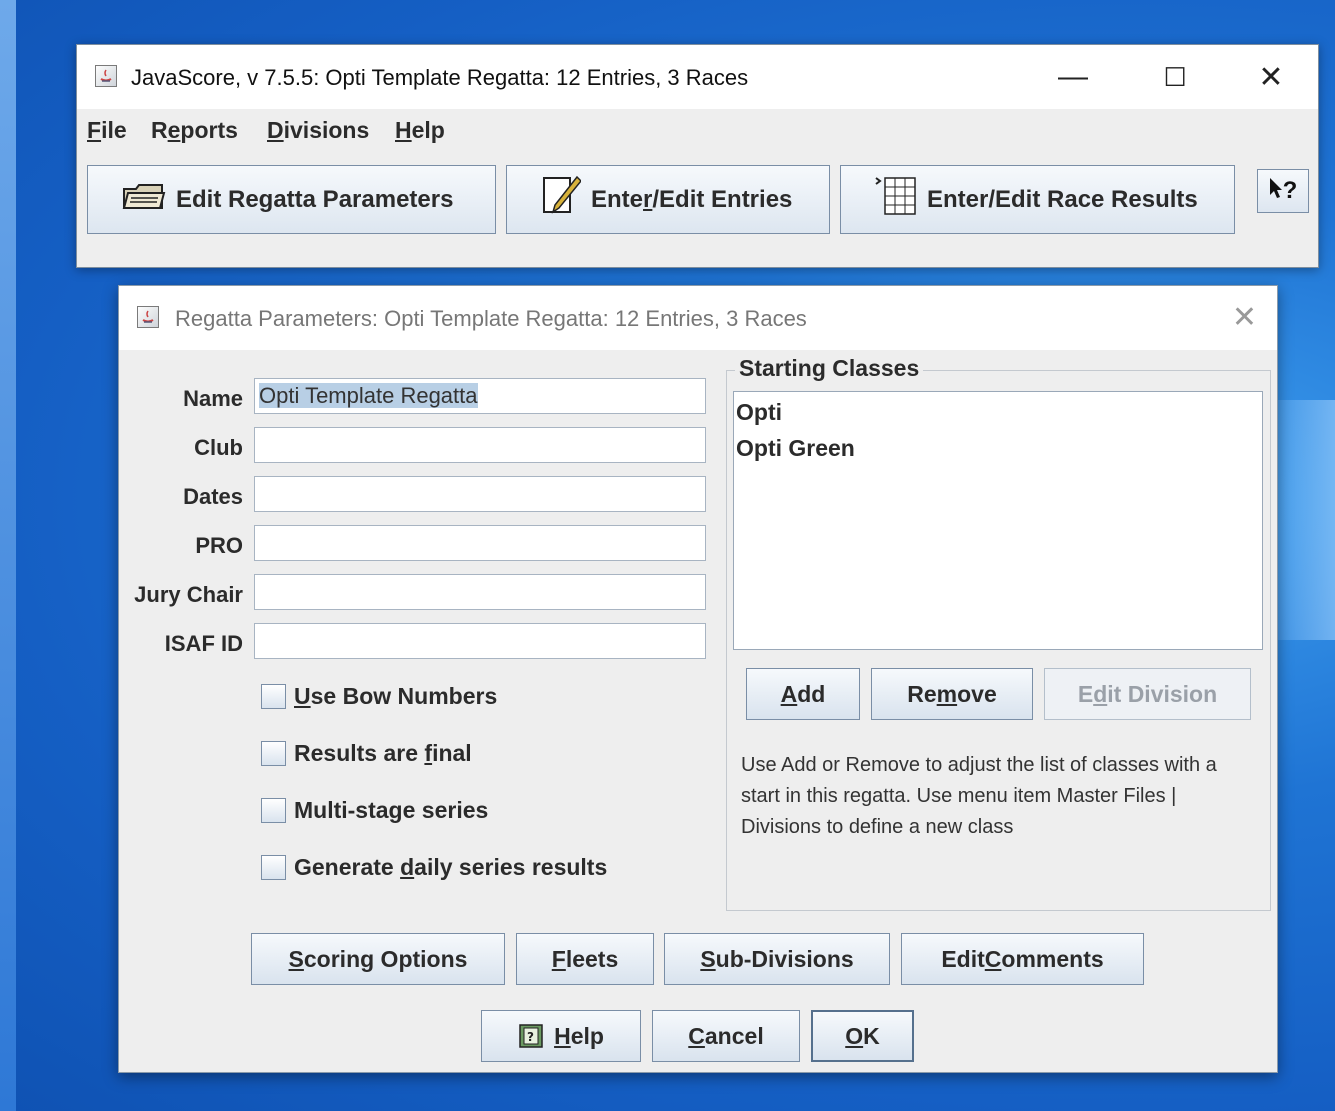 This screenshot has width=1335, height=1111. I want to click on multi-stage-series-checkbox: Multi-stage series, so click(374, 810).